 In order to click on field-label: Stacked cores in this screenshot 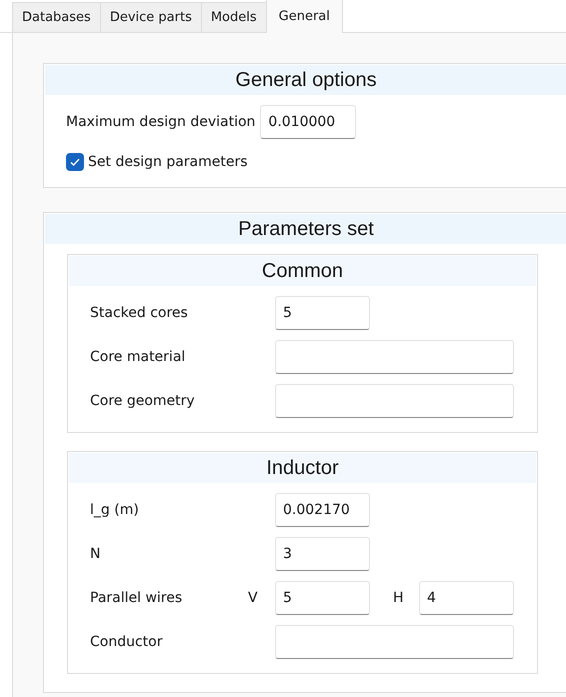, I will do `click(139, 313)`.